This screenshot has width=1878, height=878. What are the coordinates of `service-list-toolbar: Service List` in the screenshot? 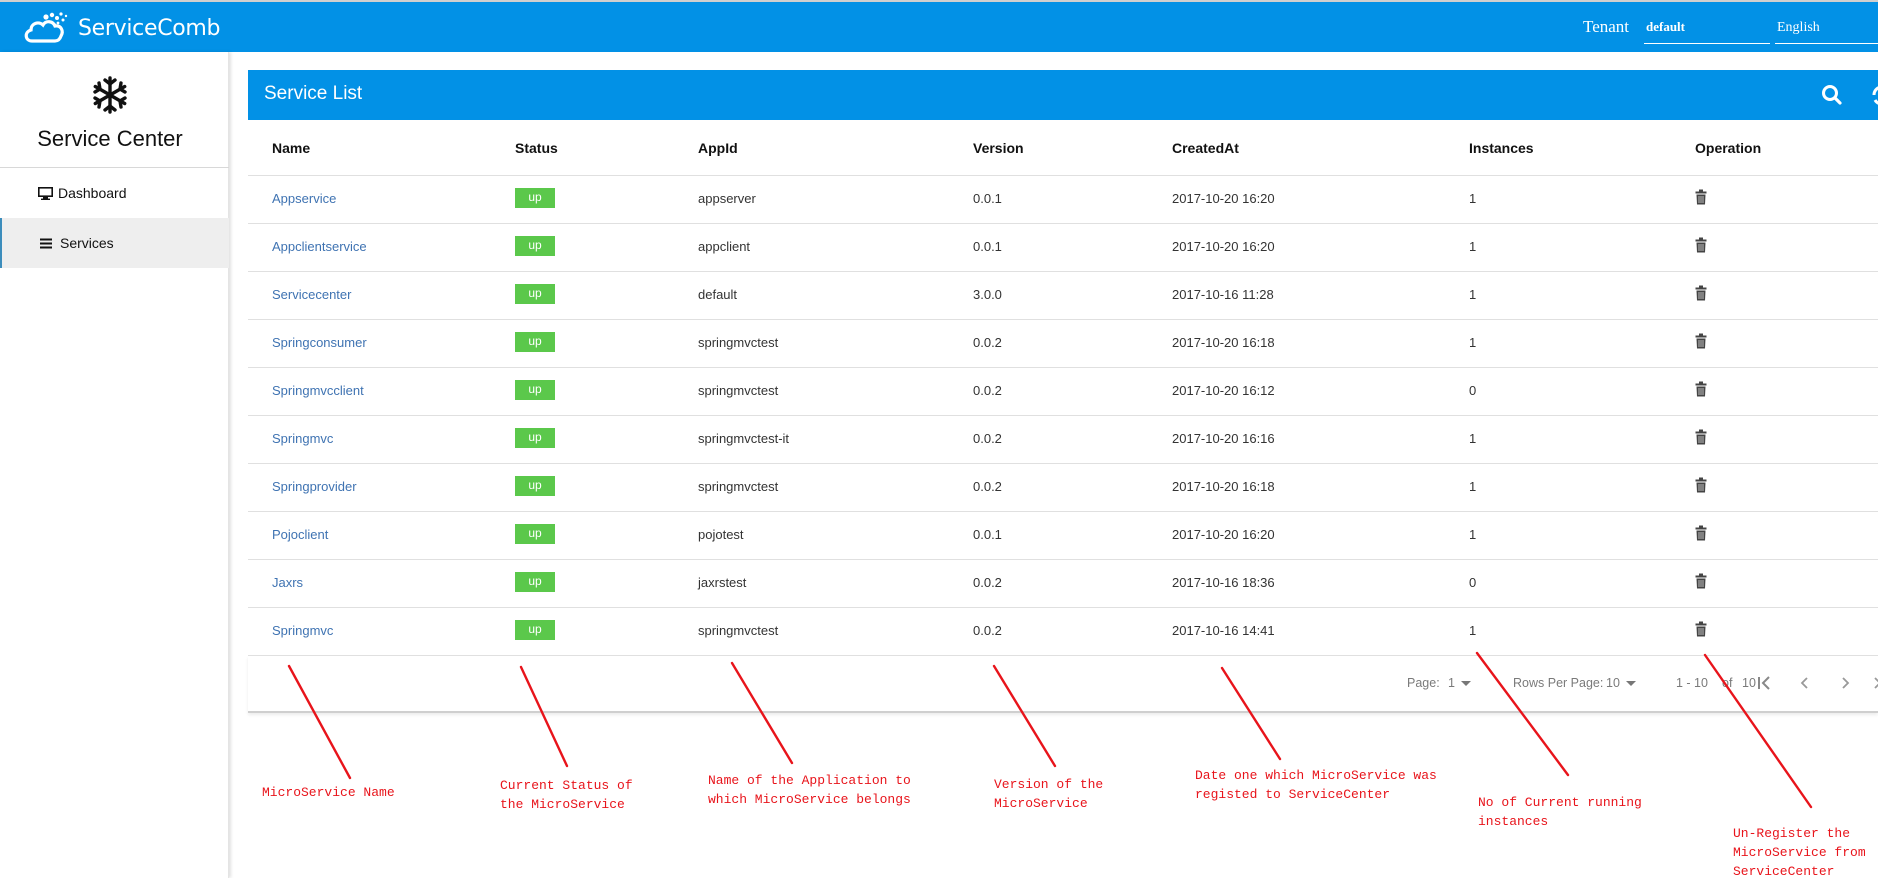 It's located at (1063, 95).